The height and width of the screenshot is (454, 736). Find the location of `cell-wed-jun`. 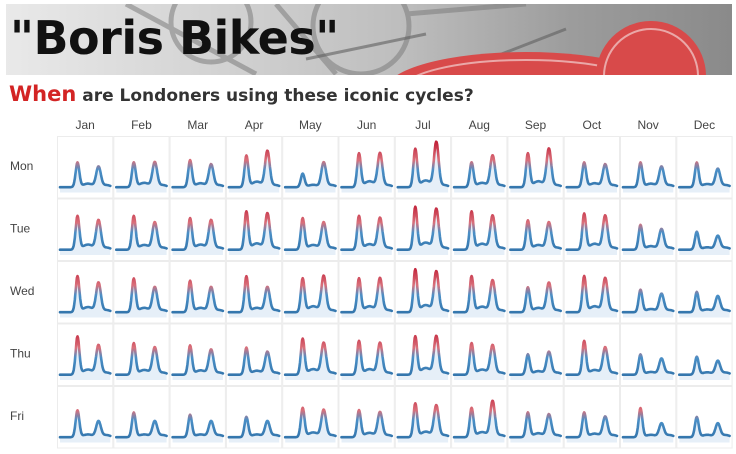

cell-wed-jun is located at coordinates (366, 292).